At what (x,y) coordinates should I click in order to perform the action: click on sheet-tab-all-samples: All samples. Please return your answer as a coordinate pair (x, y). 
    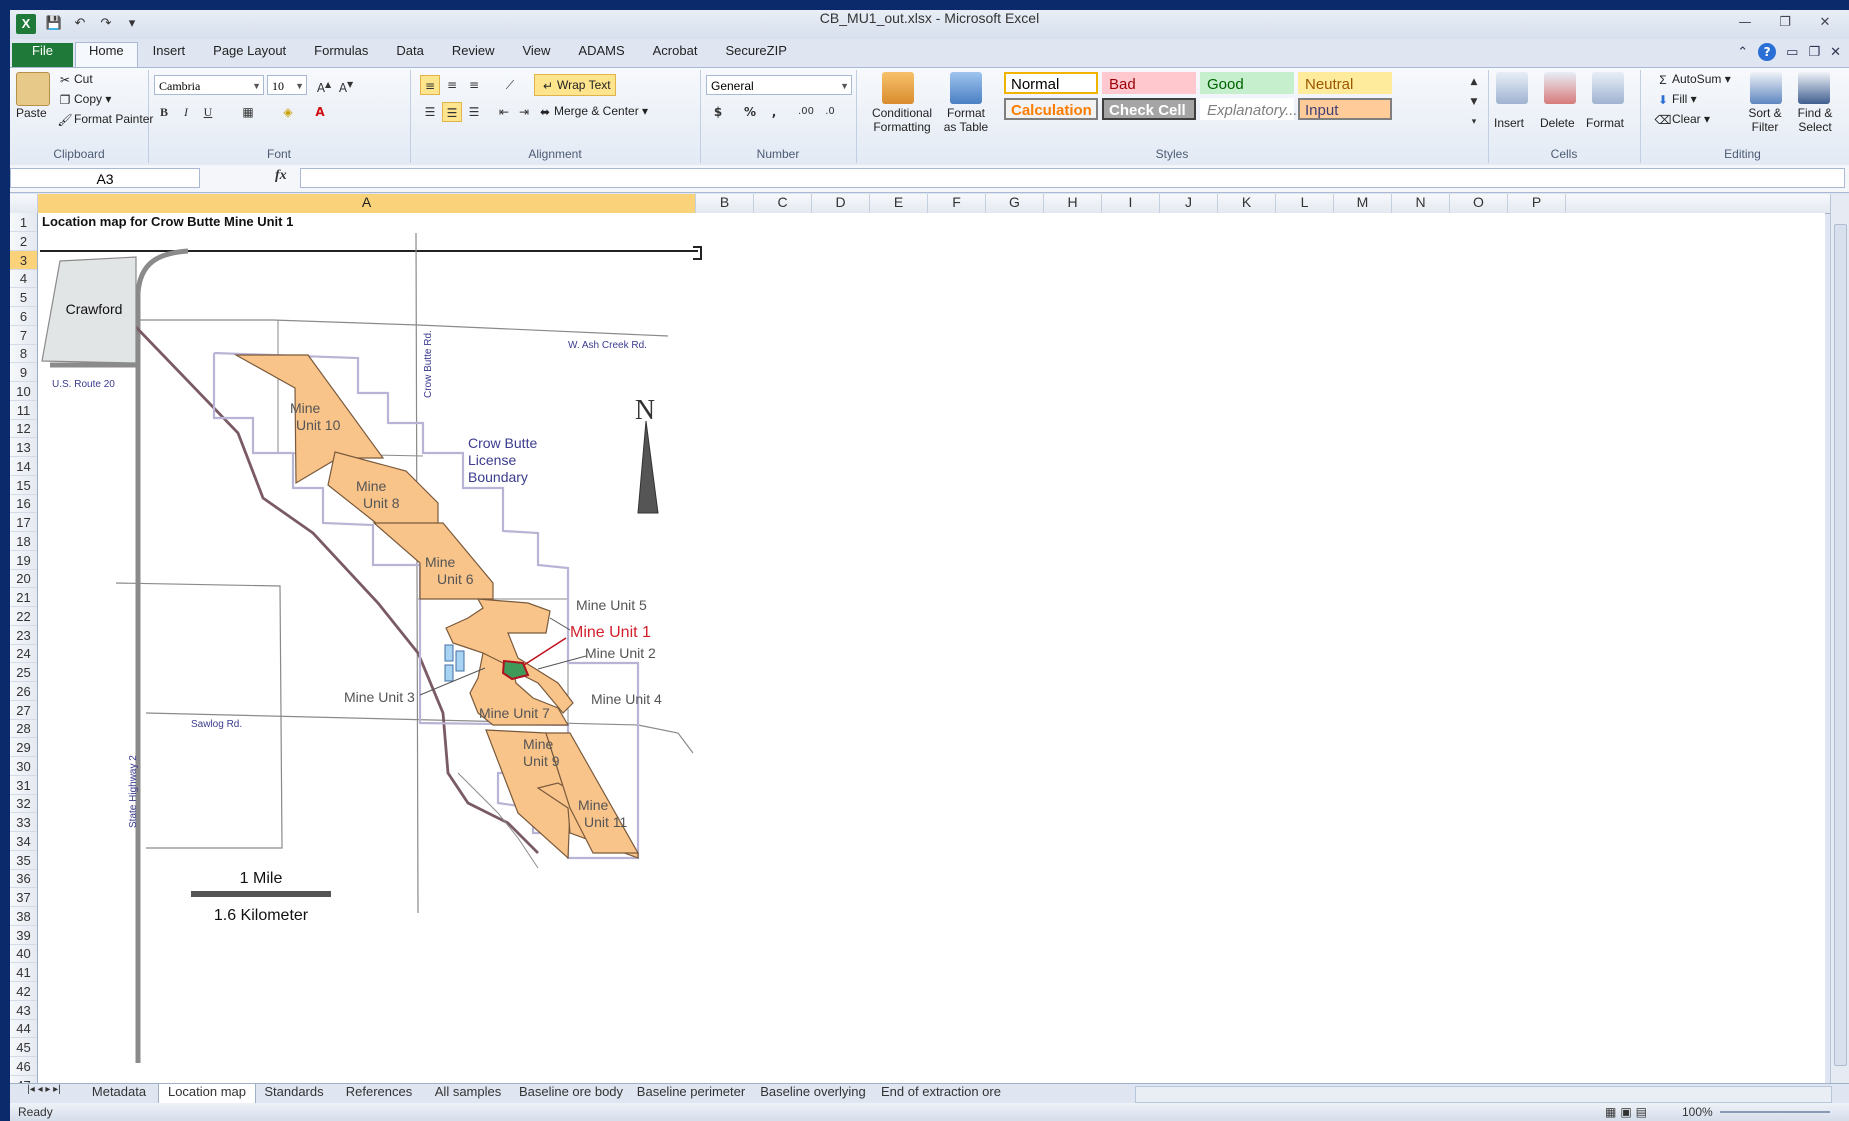
    Looking at the image, I should click on (468, 1093).